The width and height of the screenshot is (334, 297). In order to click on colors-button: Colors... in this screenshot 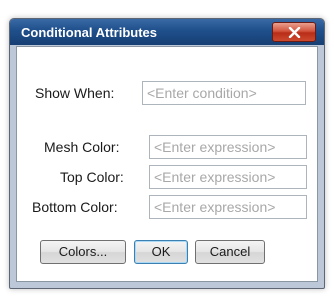, I will do `click(83, 252)`.